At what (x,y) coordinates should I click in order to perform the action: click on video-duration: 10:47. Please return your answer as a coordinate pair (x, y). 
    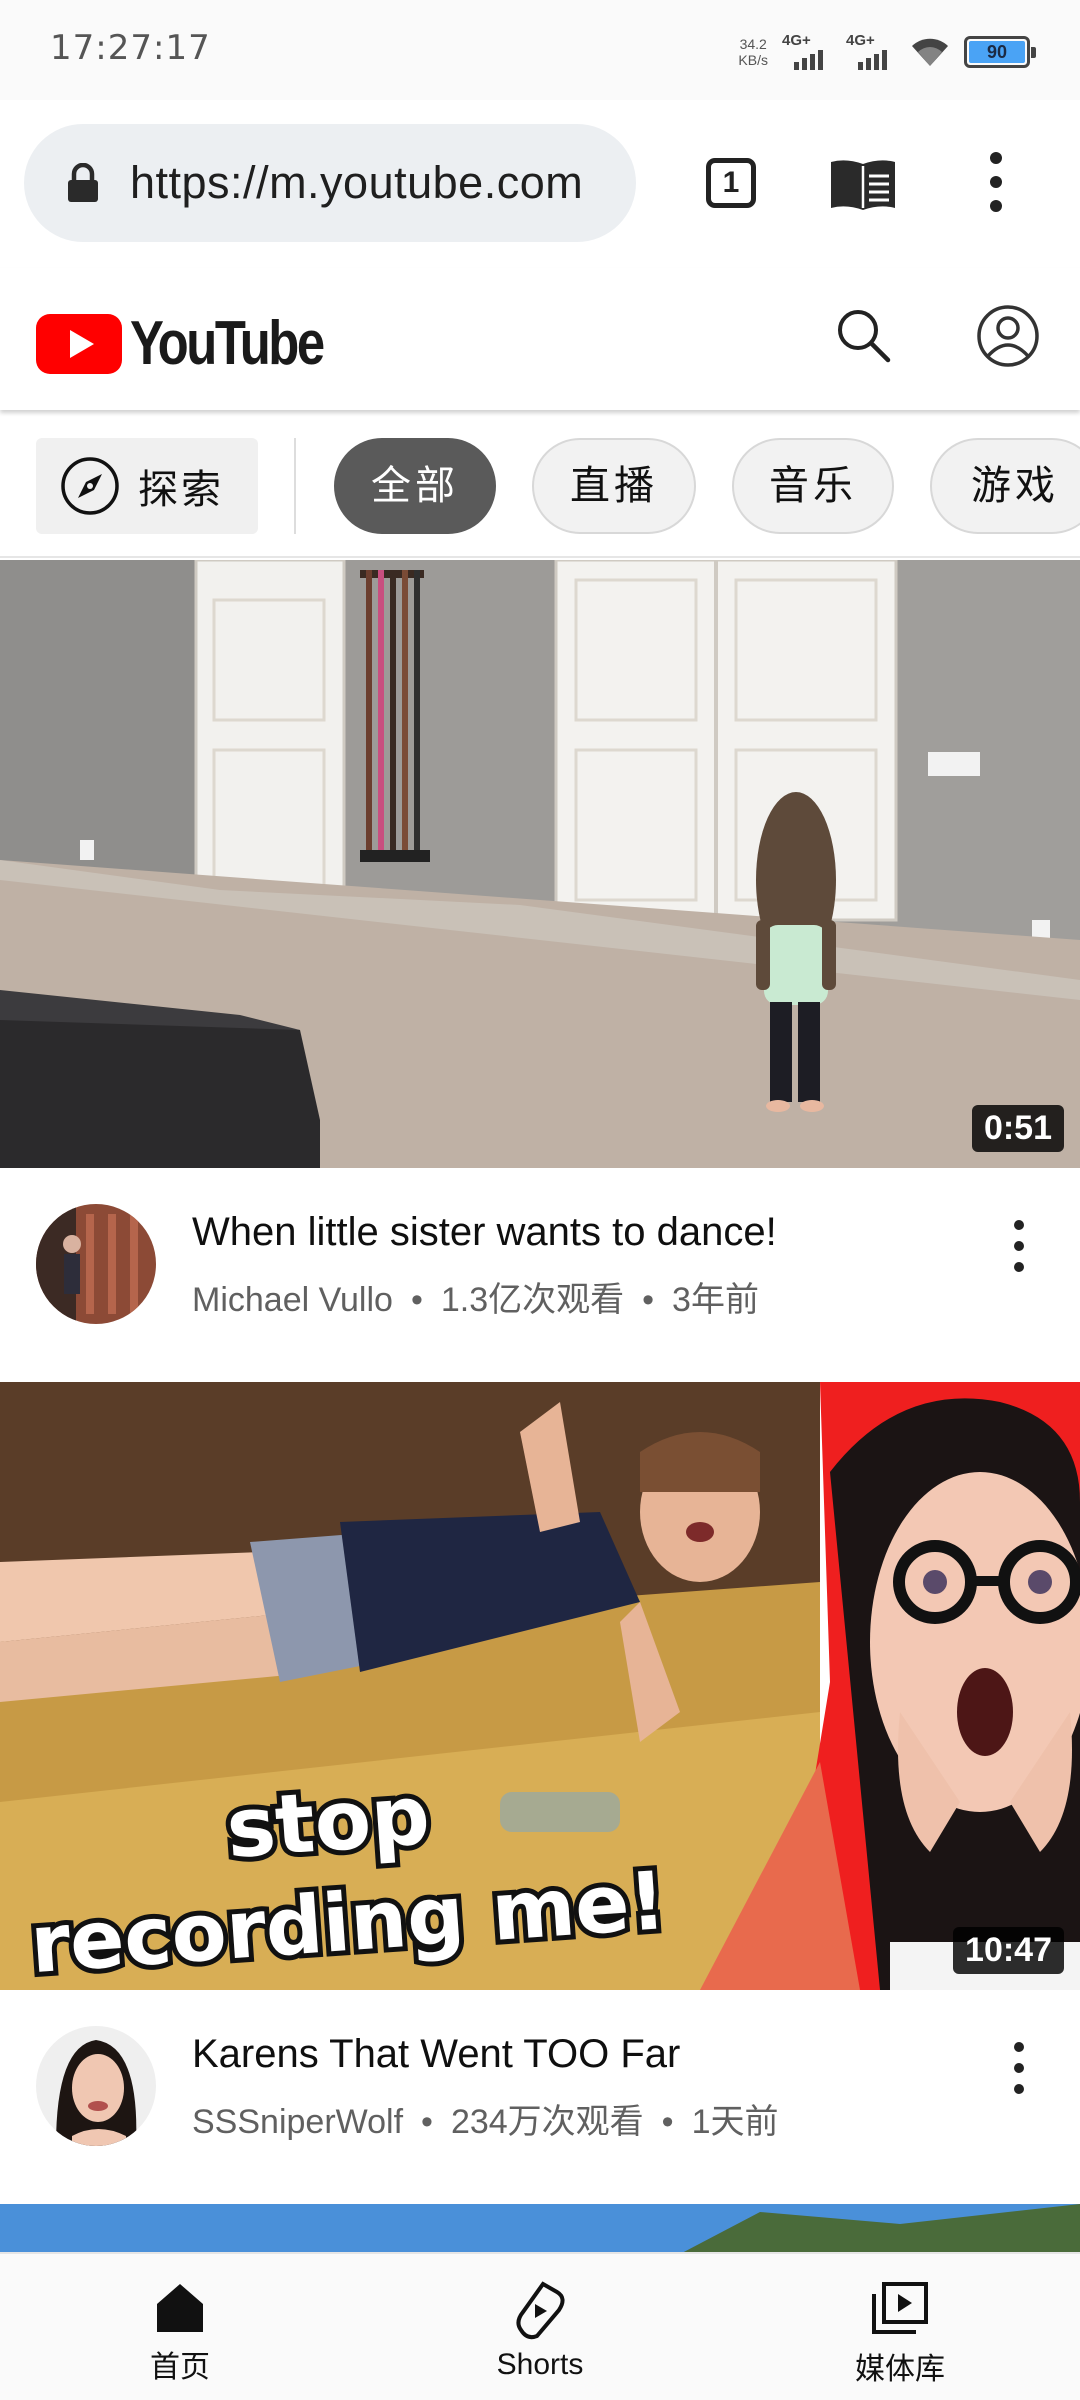
    Looking at the image, I should click on (1008, 1950).